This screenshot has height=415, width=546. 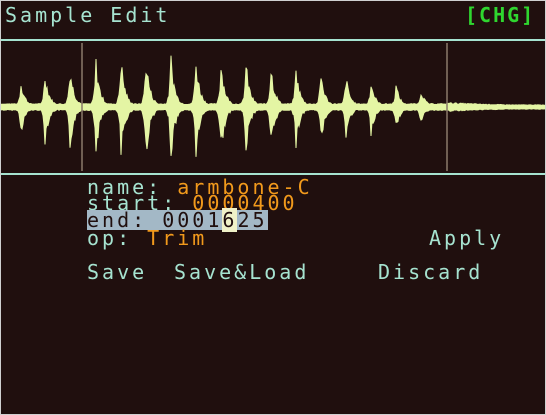 What do you see at coordinates (110, 238) in the screenshot?
I see `op-label: op:` at bounding box center [110, 238].